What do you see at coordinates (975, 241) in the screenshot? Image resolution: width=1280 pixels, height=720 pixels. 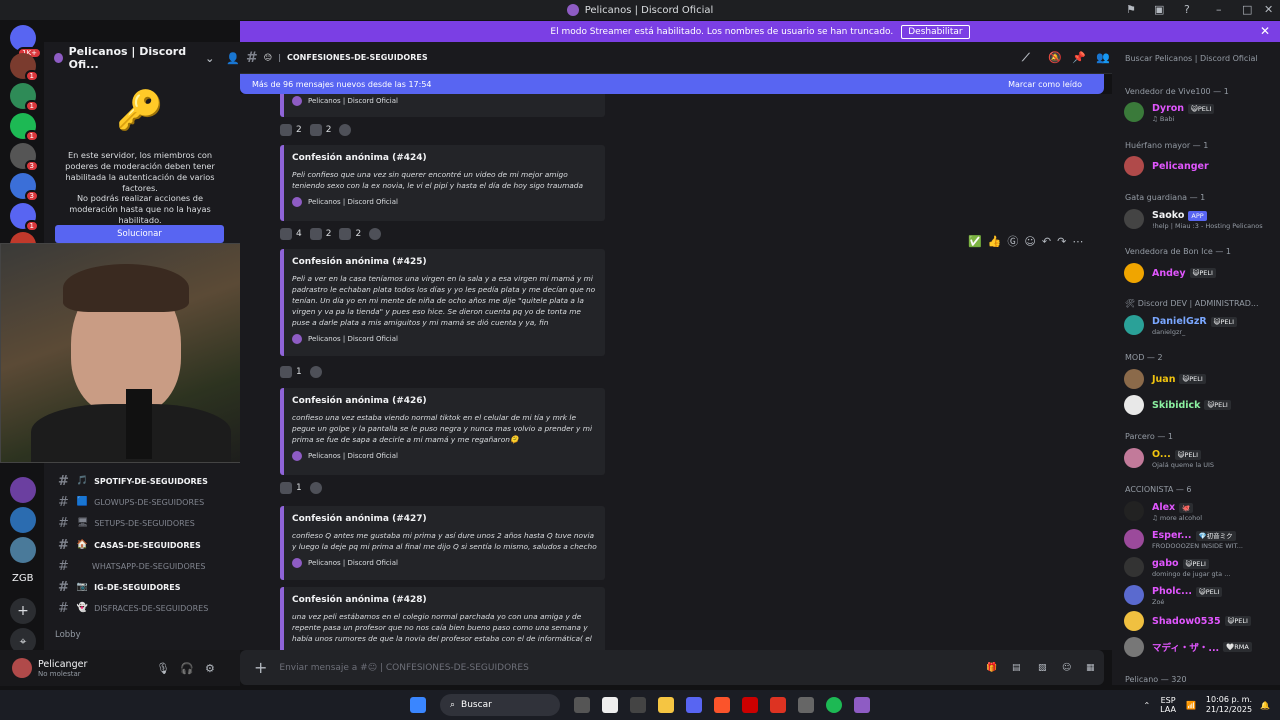 I see `check-icon: ✅` at bounding box center [975, 241].